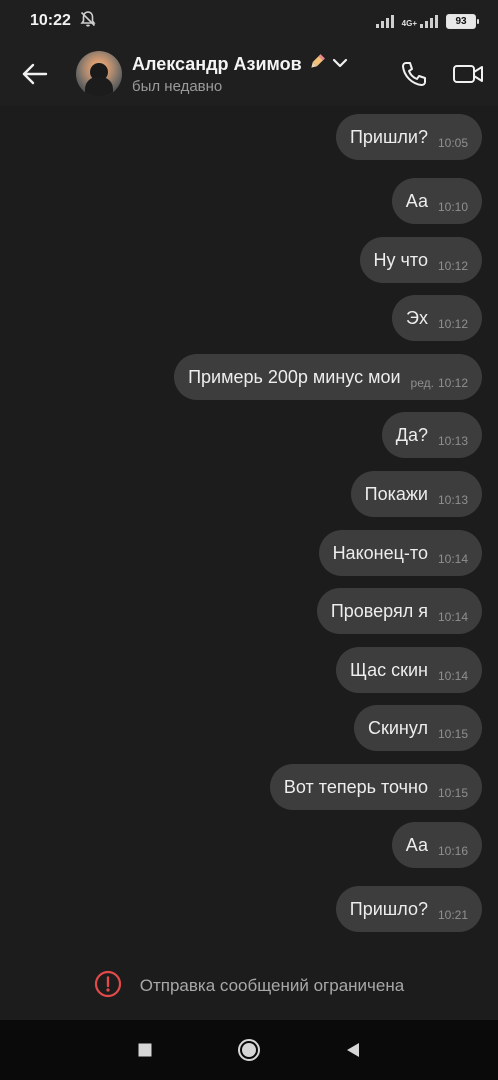  Describe the element at coordinates (397, 727) in the screenshot. I see `message-text: Скинул` at that location.